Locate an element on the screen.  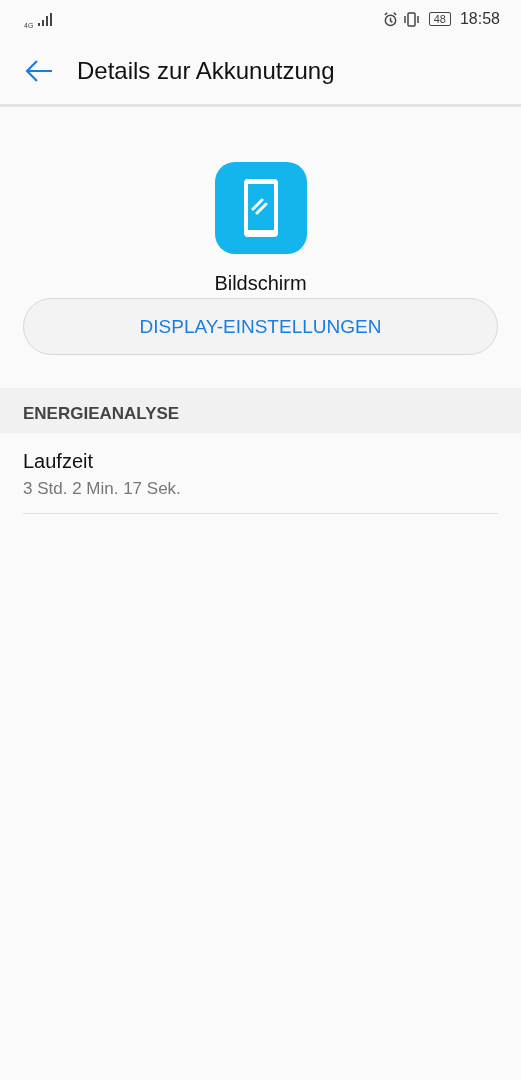
item-value: 3 Std. 2 Min. 17 Sek. is located at coordinates (102, 489).